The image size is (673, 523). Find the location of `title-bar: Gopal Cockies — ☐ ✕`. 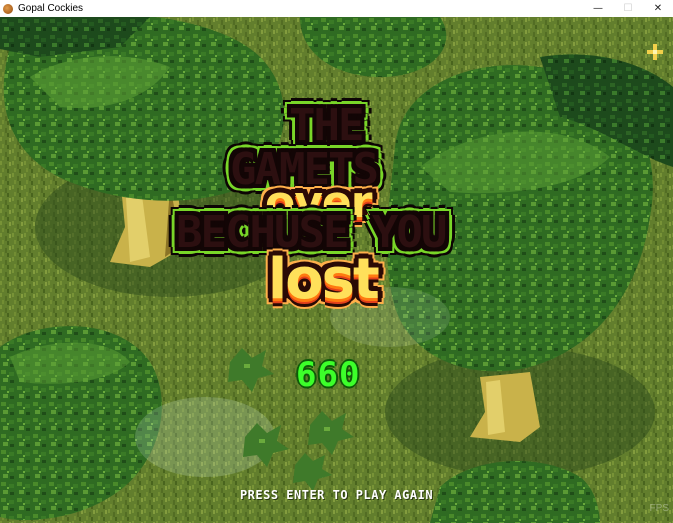

title-bar: Gopal Cockies — ☐ ✕ is located at coordinates (336, 8).